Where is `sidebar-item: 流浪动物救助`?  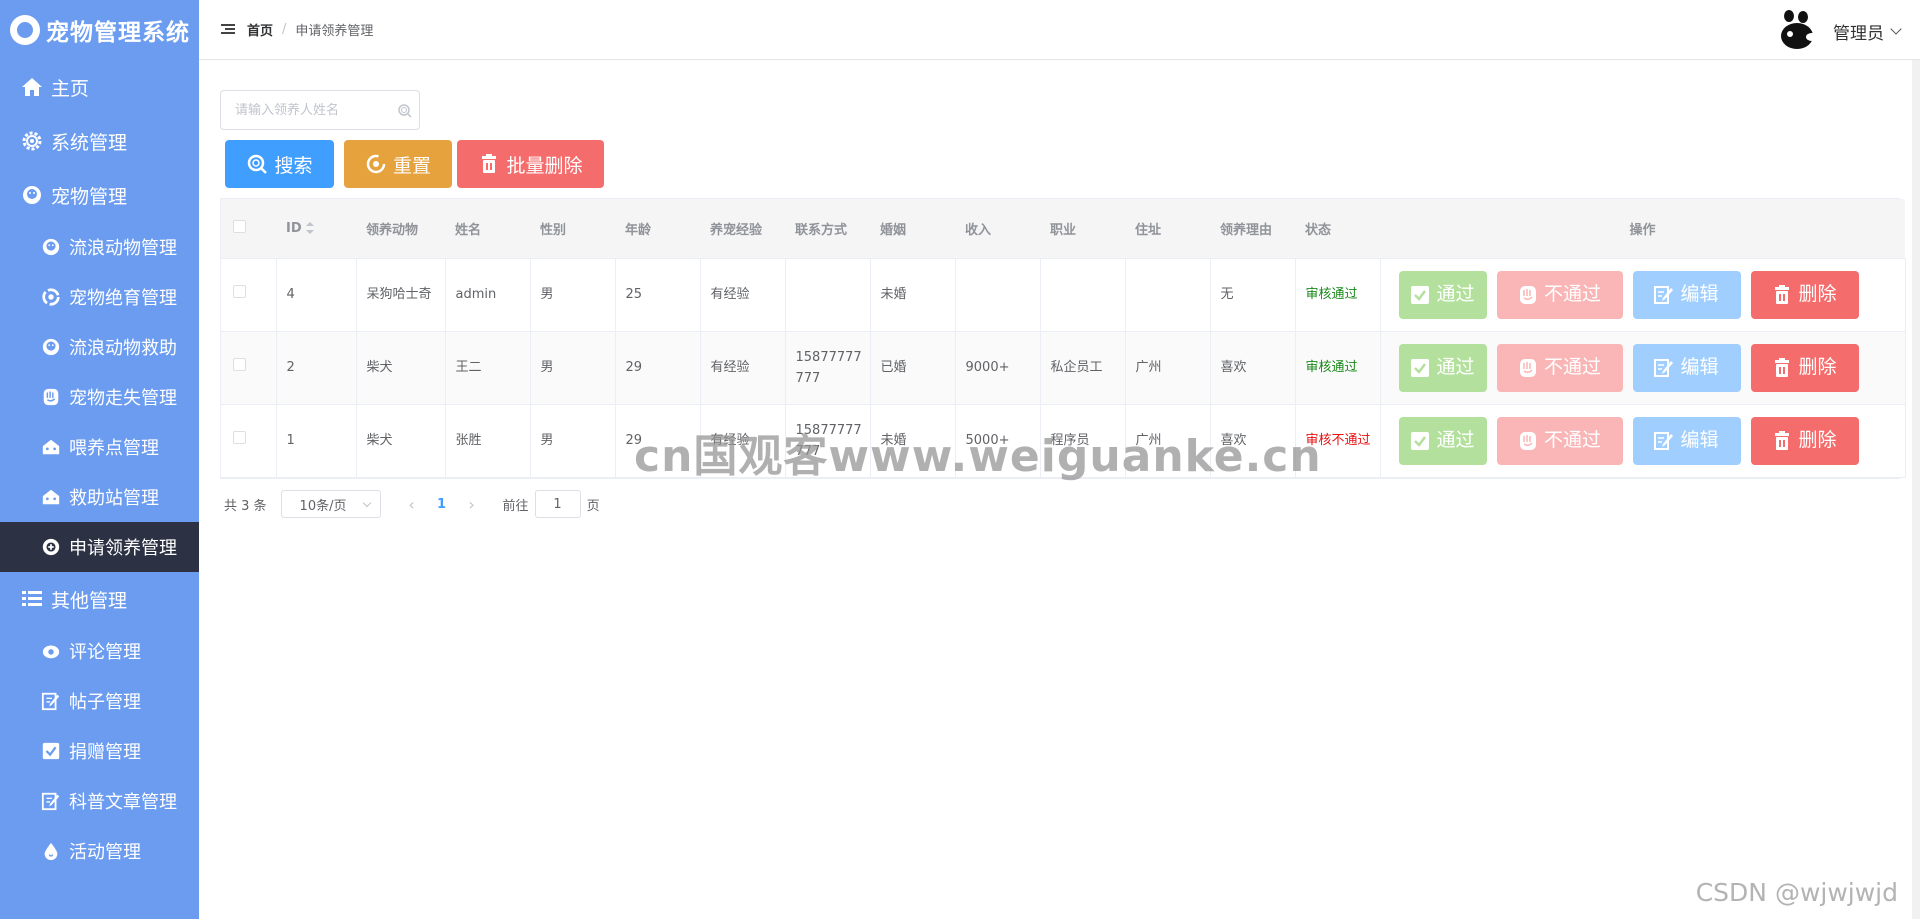 sidebar-item: 流浪动物救助 is located at coordinates (99, 347).